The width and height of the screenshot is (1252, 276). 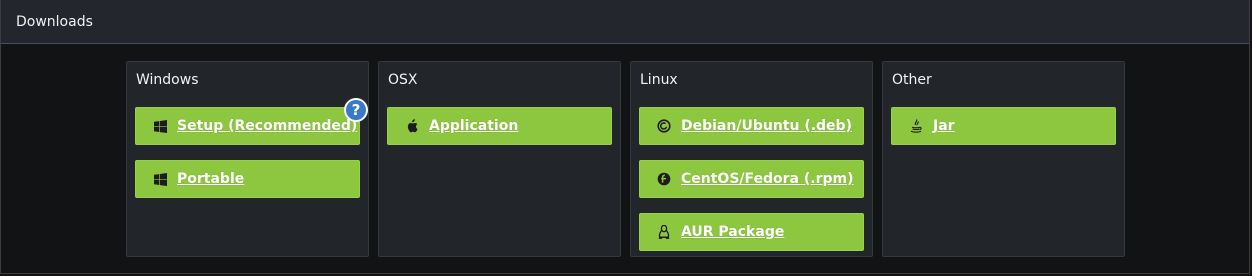 I want to click on debian-ubuntu-button: Debian/Ubuntu (.deb), so click(x=751, y=126).